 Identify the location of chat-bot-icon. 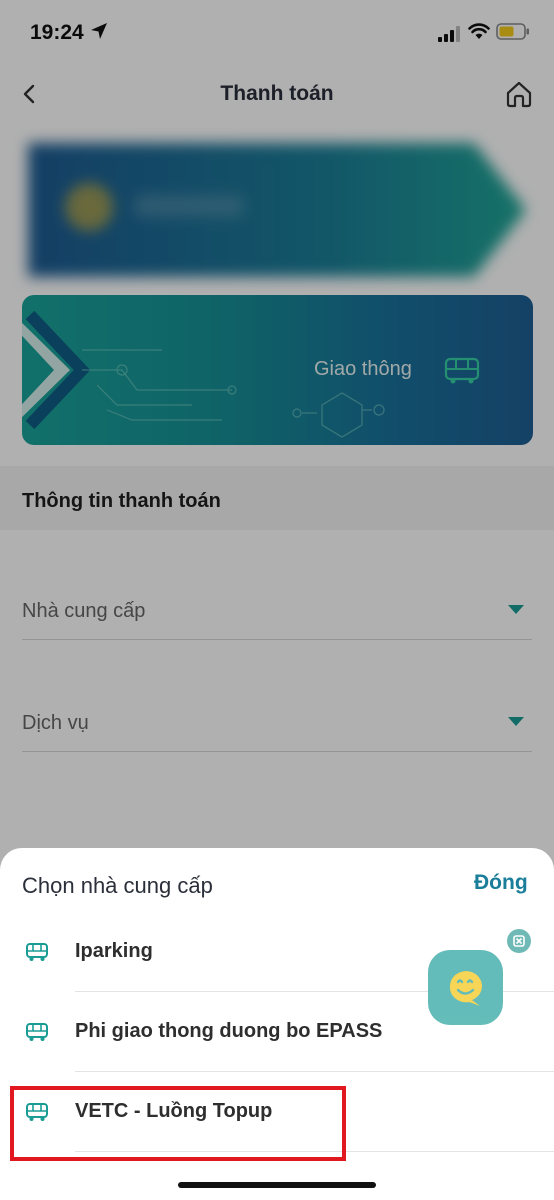
(465, 988).